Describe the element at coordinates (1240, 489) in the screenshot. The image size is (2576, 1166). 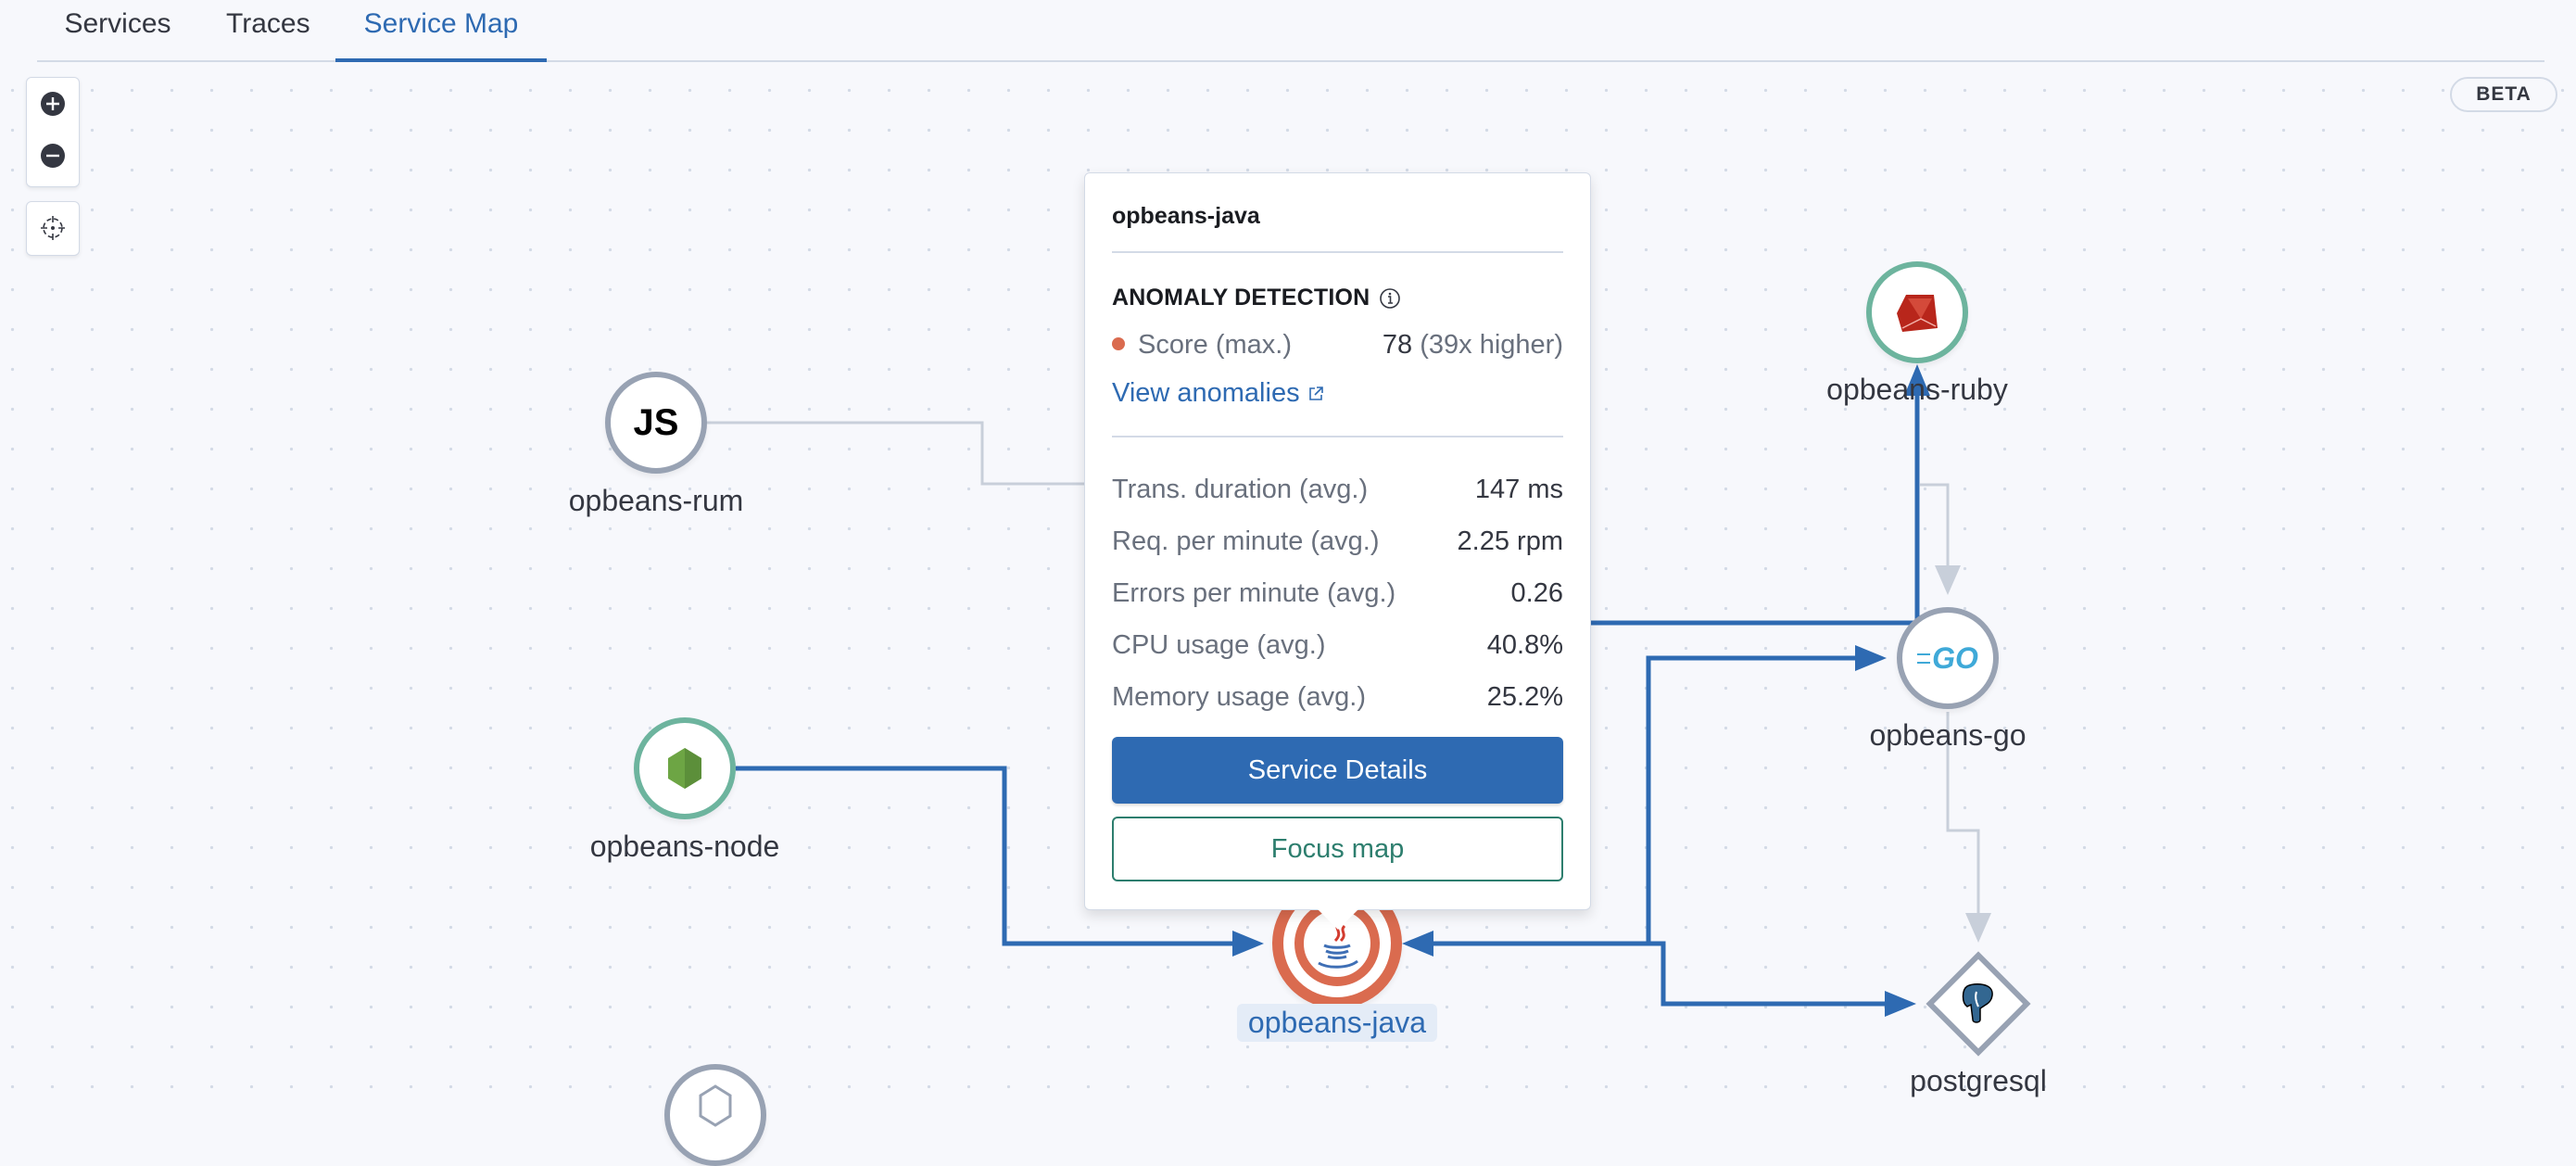
I see `metric-label: Trans. duration (avg.)` at that location.